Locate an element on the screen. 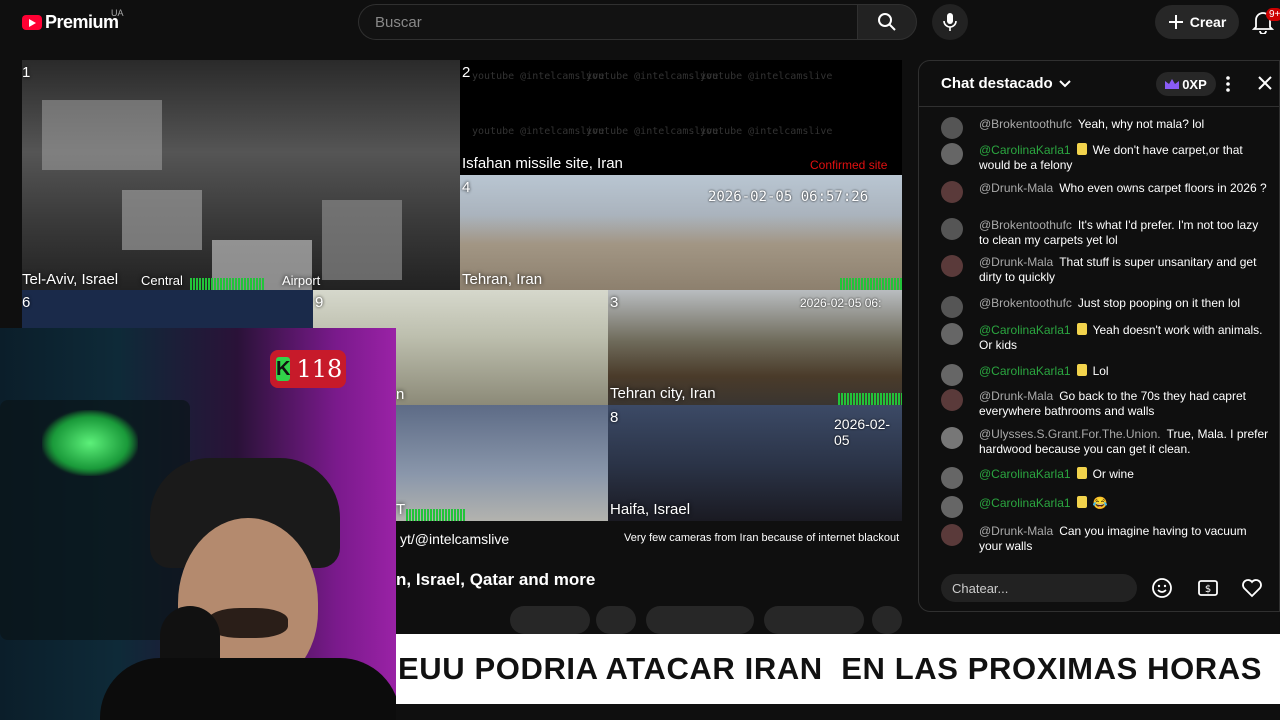 This screenshot has width=1280, height=720. camera-feed: 4 2026-02-05 06:57:26 Tehran, Iran is located at coordinates (681, 232).